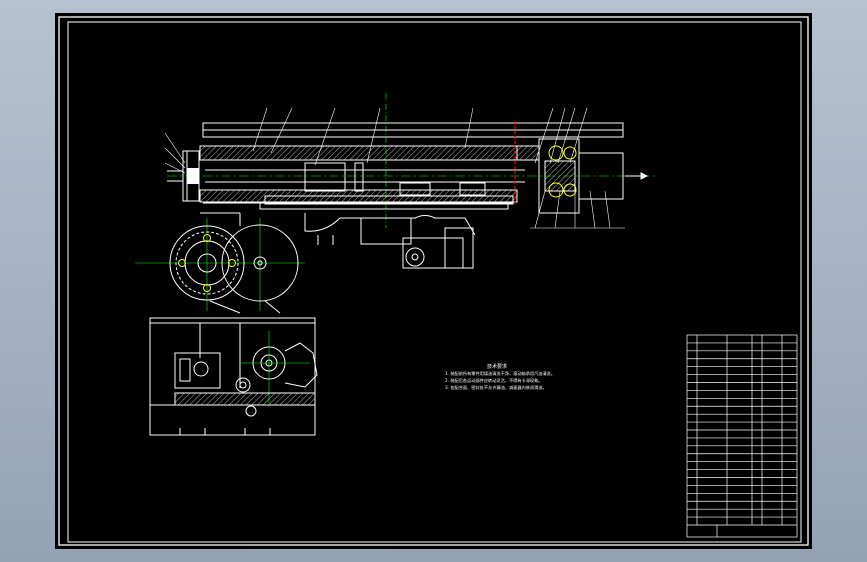 The height and width of the screenshot is (562, 867). Describe the element at coordinates (233, 376) in the screenshot. I see `side-view` at that location.